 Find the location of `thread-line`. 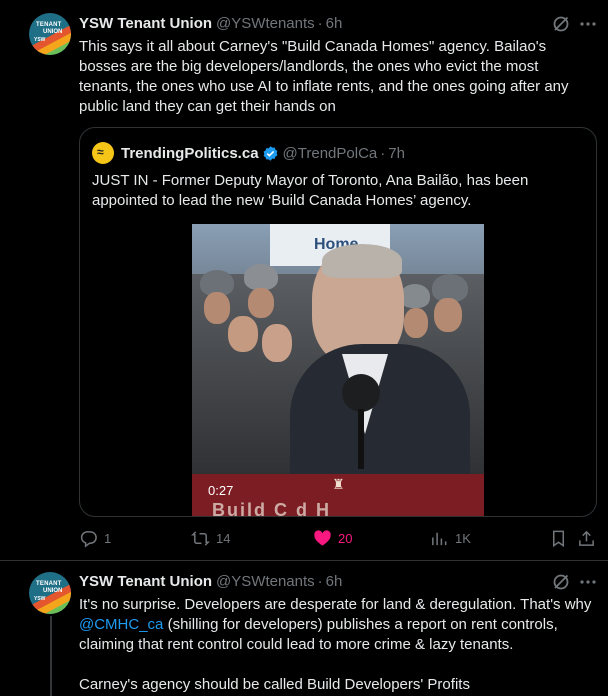

thread-line is located at coordinates (51, 656).